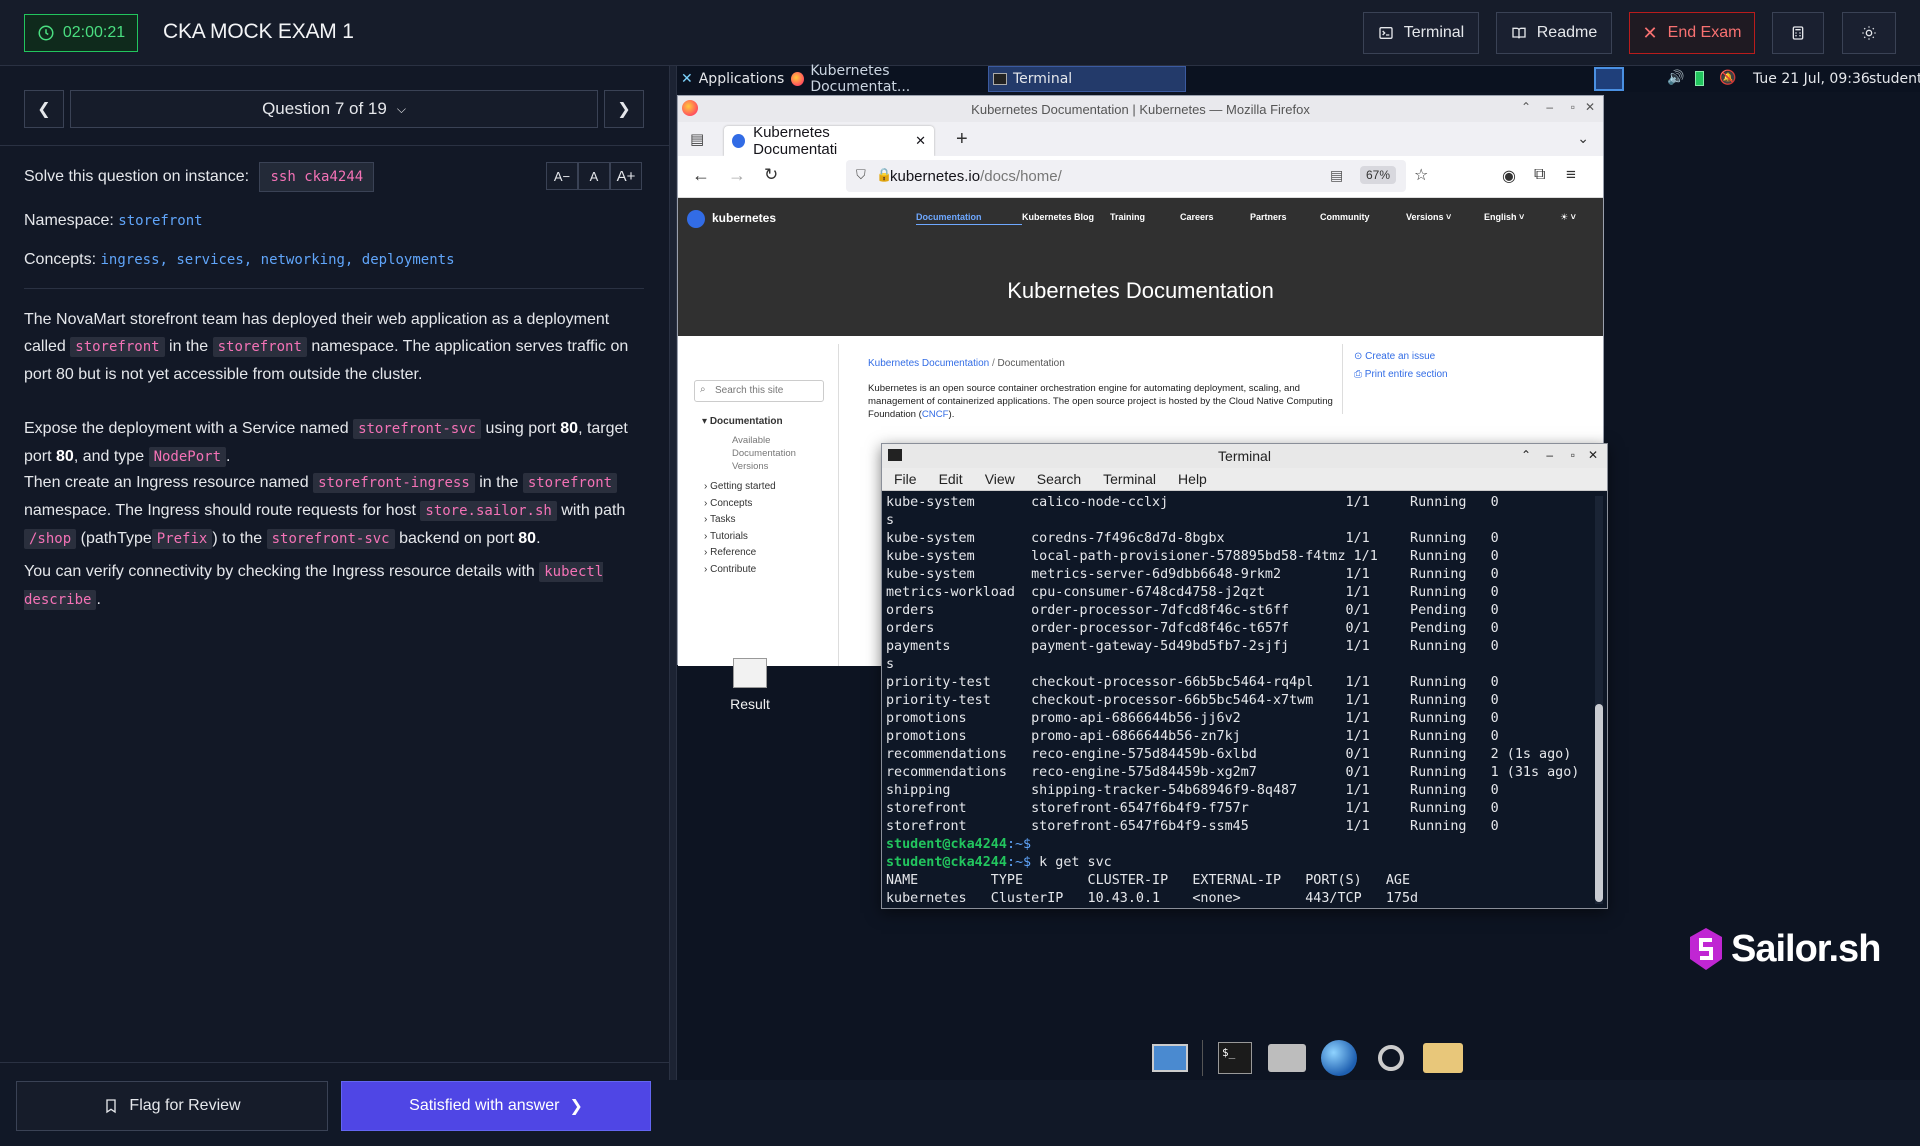 This screenshot has width=1920, height=1146. What do you see at coordinates (1235, 1058) in the screenshot?
I see `terminal-launcher-icon: $_` at bounding box center [1235, 1058].